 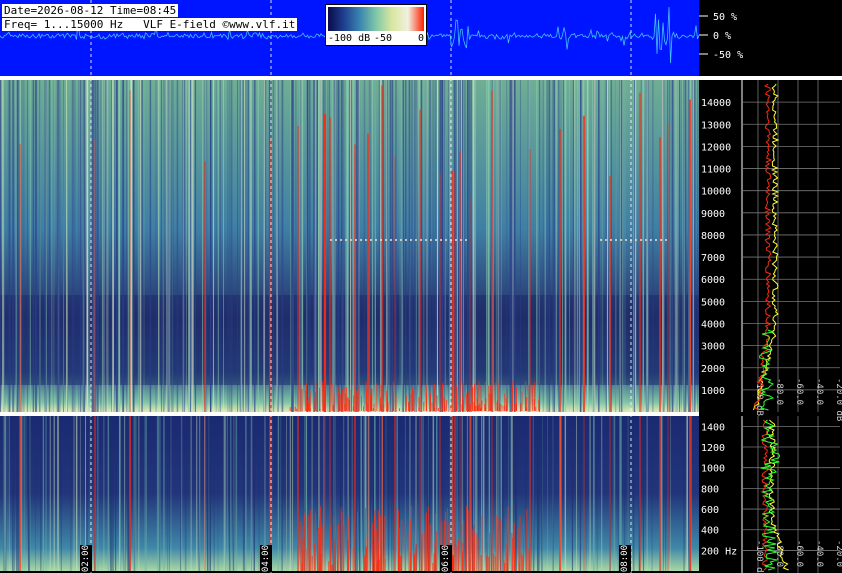 What do you see at coordinates (86, 559) in the screenshot?
I see `time-label-0200: 02:00` at bounding box center [86, 559].